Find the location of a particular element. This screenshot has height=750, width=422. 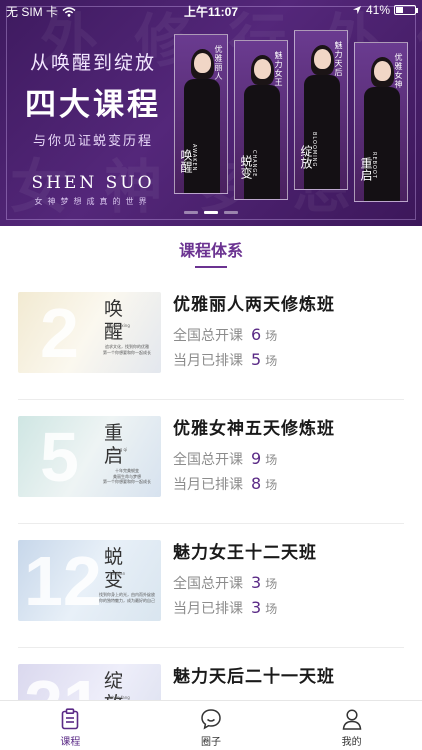

course-title: 魅力天后二十一天班 is located at coordinates (254, 674).